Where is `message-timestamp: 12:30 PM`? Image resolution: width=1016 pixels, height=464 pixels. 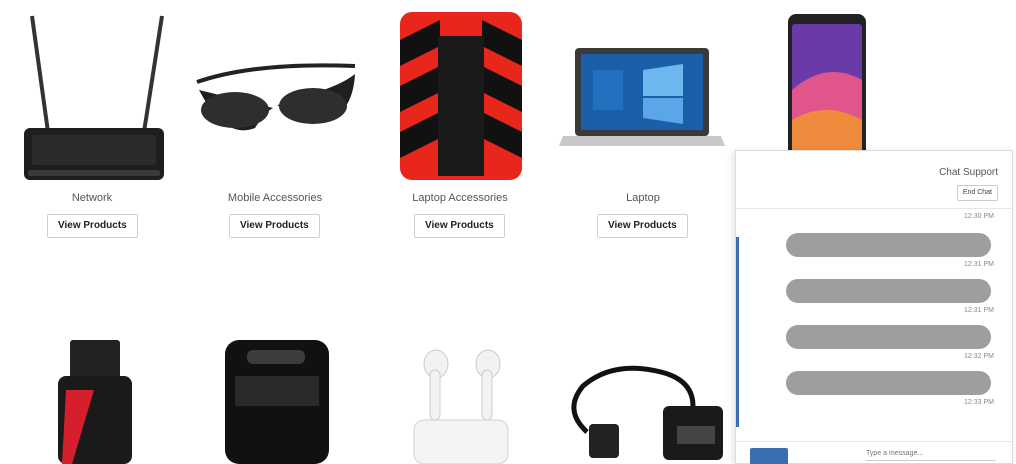
message-timestamp: 12:30 PM is located at coordinates (979, 216).